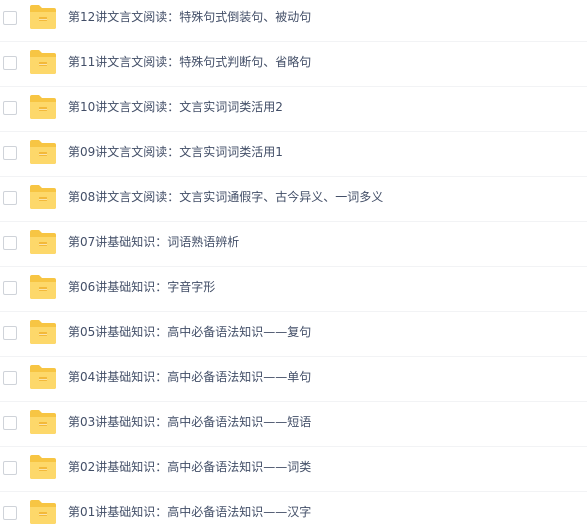 The height and width of the screenshot is (527, 587). I want to click on file-name-link: 第04讲基础知识：高中必备语法知识——单句, so click(189, 377).